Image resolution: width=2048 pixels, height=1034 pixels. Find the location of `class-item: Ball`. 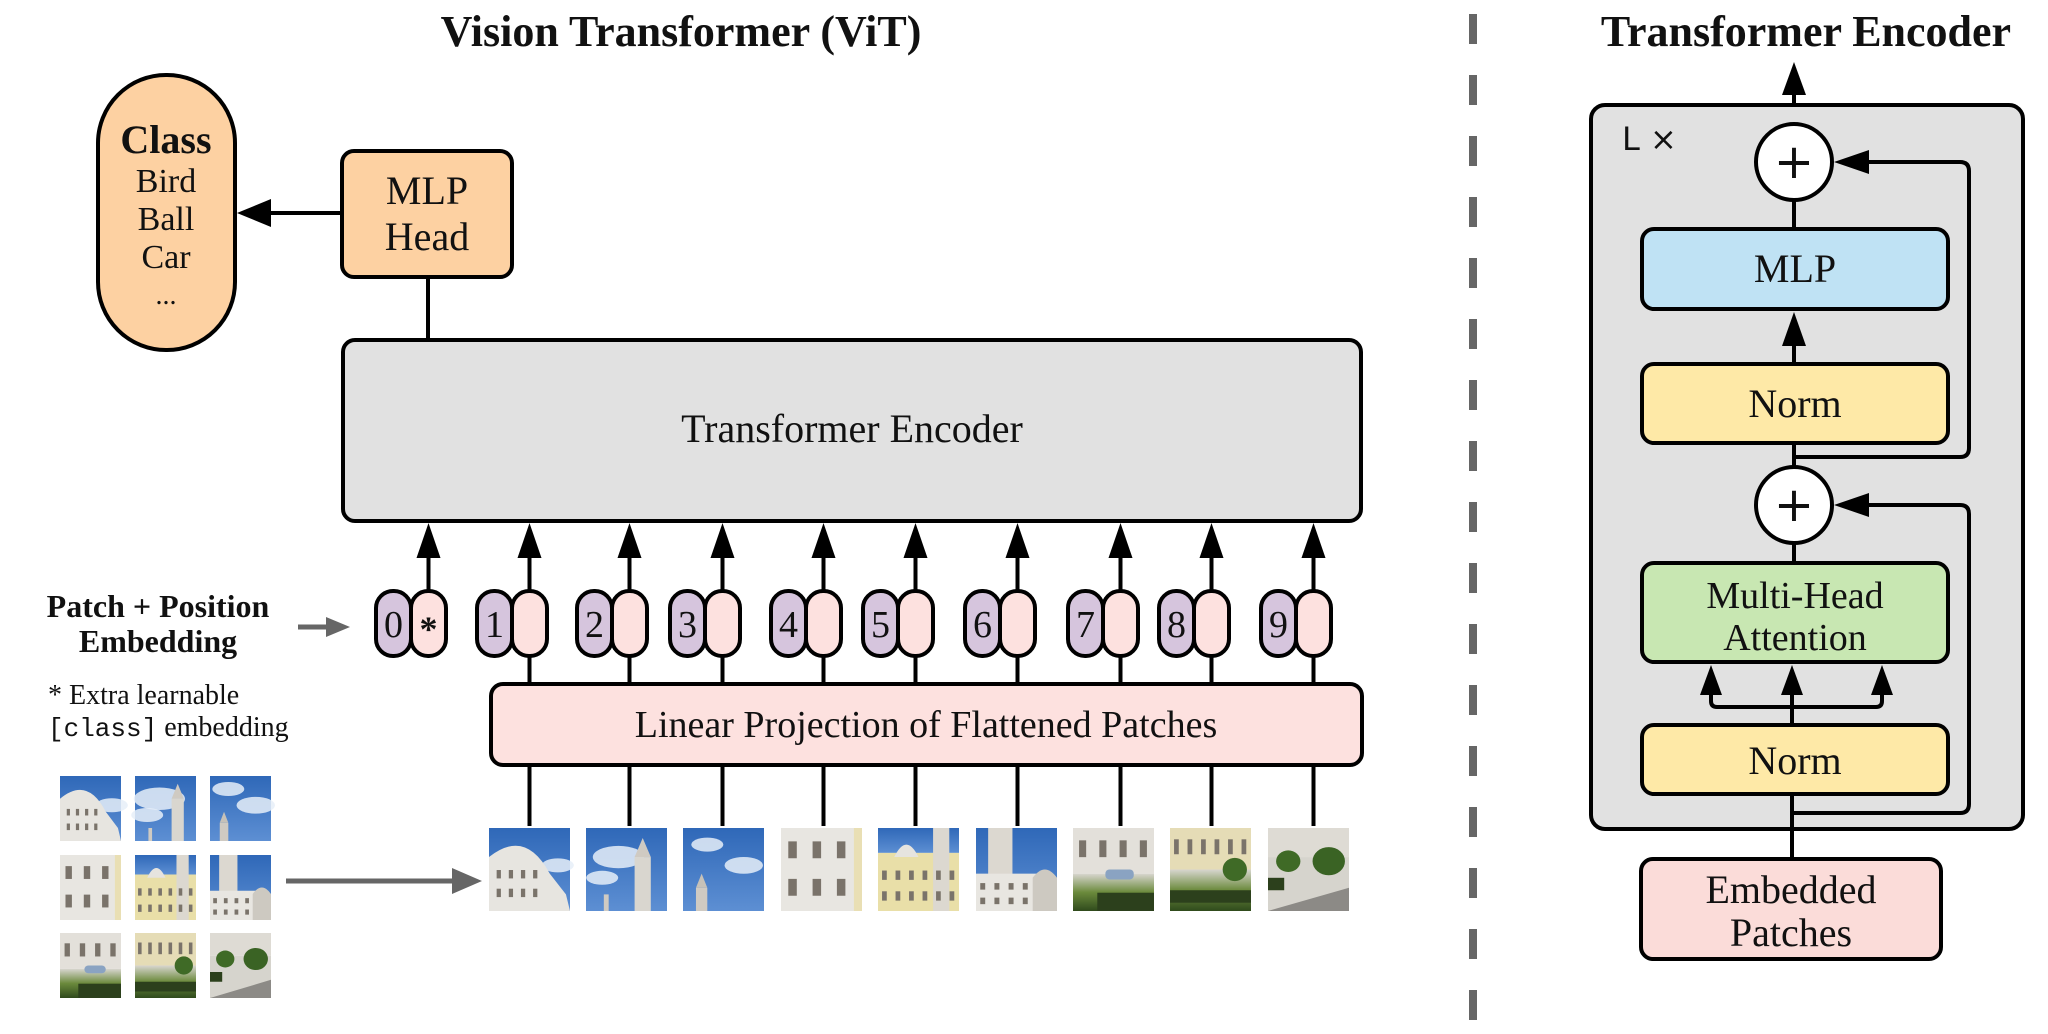

class-item: Ball is located at coordinates (166, 219).